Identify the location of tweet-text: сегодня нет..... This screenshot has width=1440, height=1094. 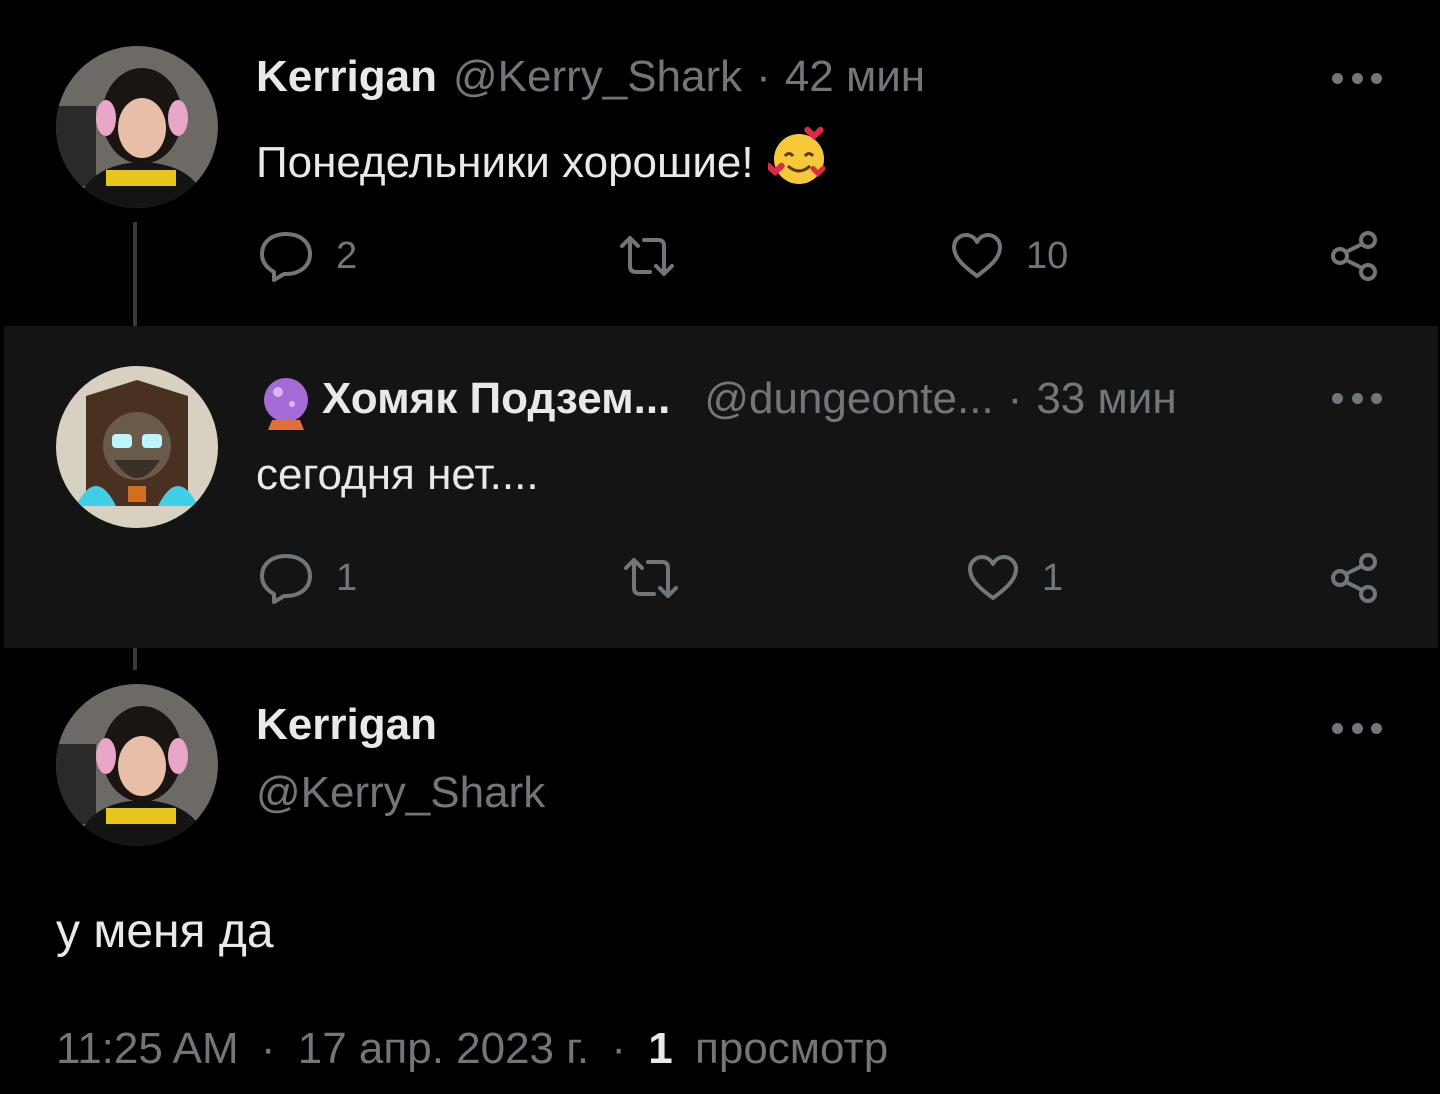
(397, 474).